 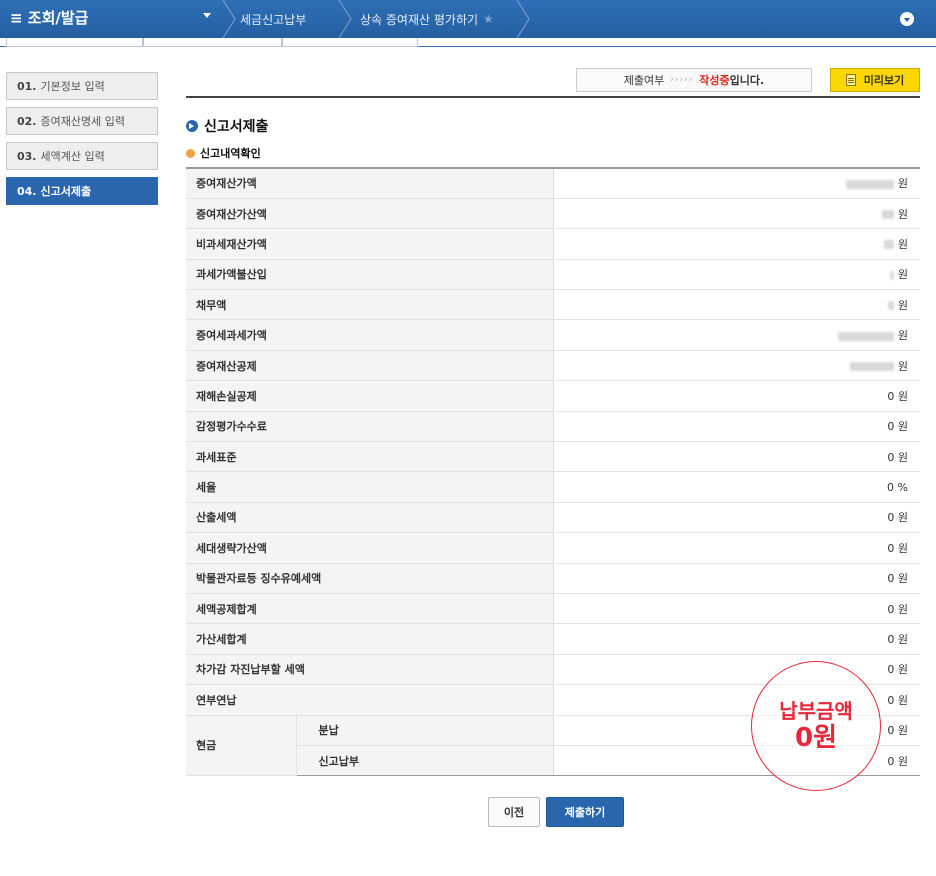 I want to click on menu-title-text: ≡ 조회/발급, so click(x=49, y=17).